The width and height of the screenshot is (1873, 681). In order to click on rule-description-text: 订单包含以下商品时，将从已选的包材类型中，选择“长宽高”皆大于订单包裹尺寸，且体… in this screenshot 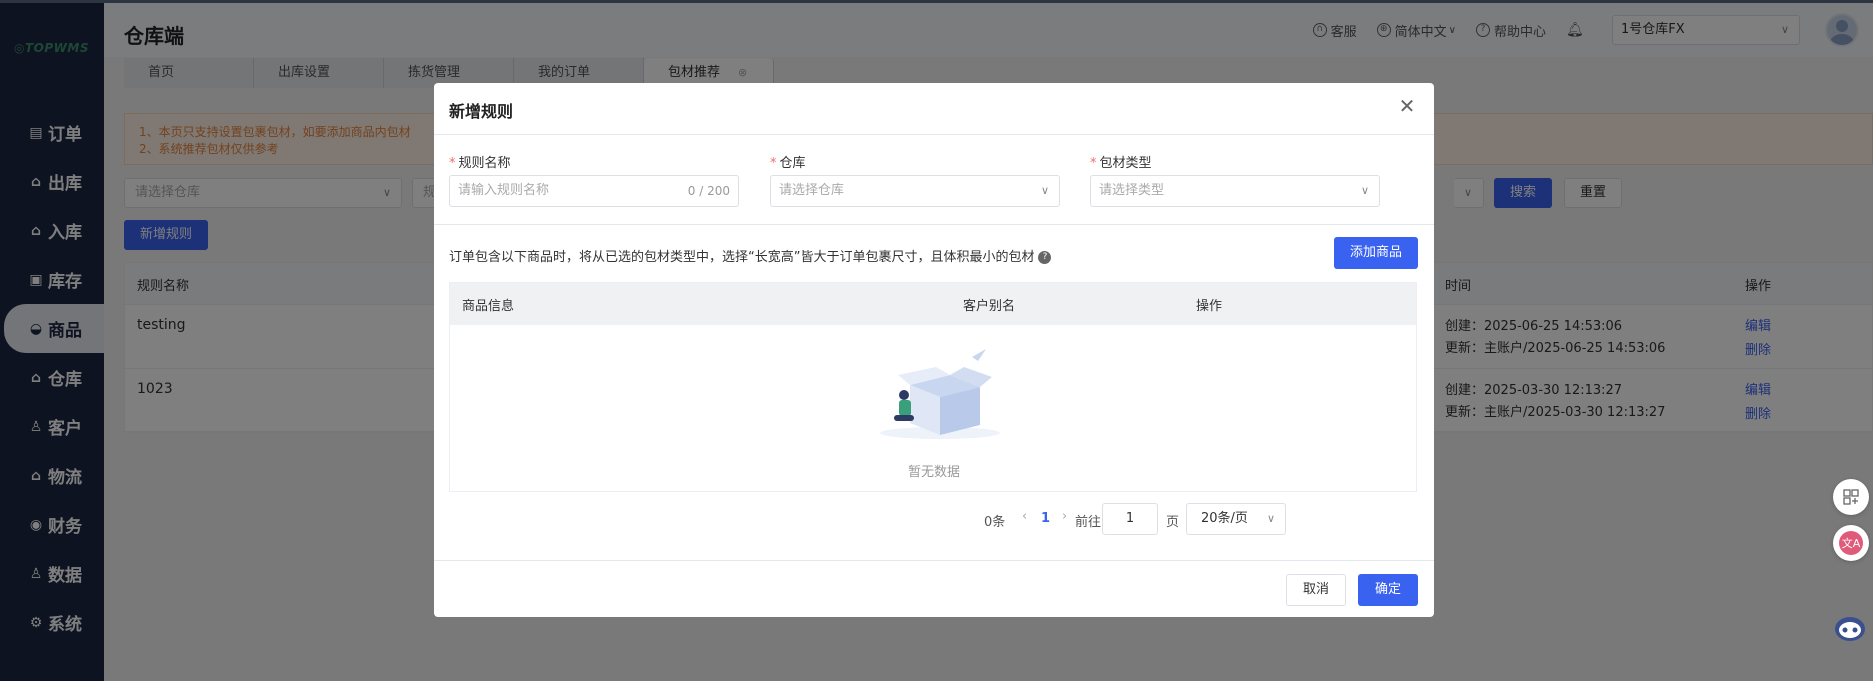, I will do `click(742, 257)`.